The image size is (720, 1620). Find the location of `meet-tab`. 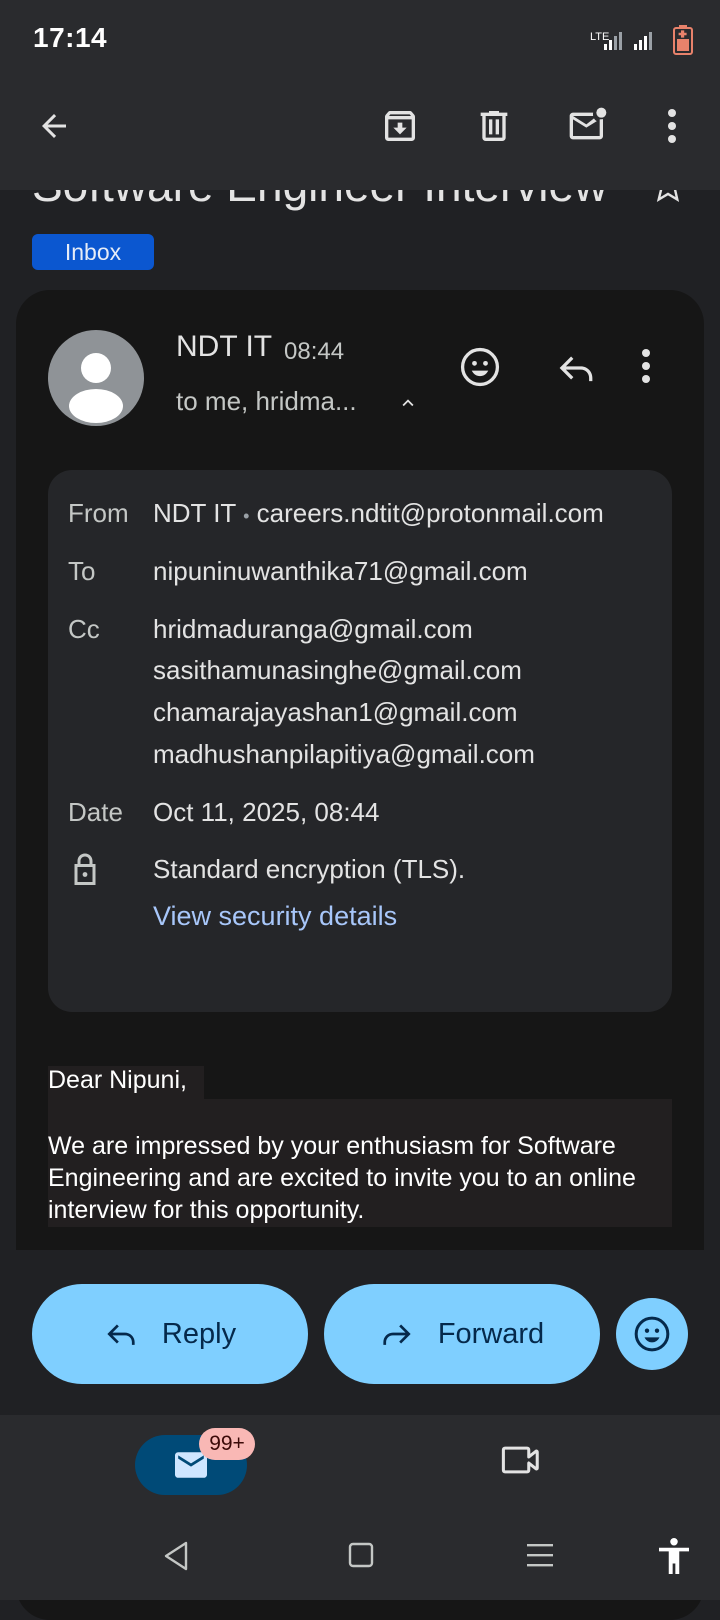

meet-tab is located at coordinates (522, 1462).